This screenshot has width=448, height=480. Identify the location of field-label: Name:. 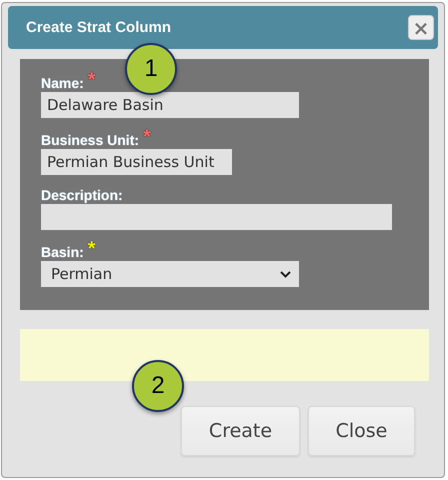
(62, 83).